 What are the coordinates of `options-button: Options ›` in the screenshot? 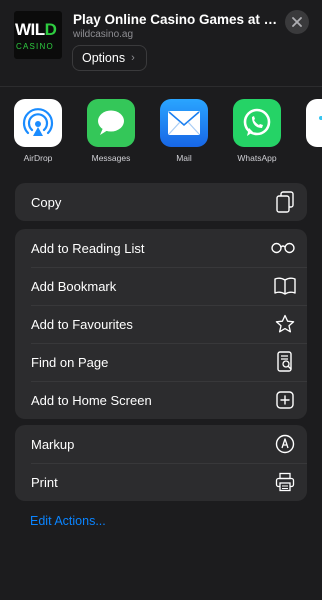 It's located at (109, 58).